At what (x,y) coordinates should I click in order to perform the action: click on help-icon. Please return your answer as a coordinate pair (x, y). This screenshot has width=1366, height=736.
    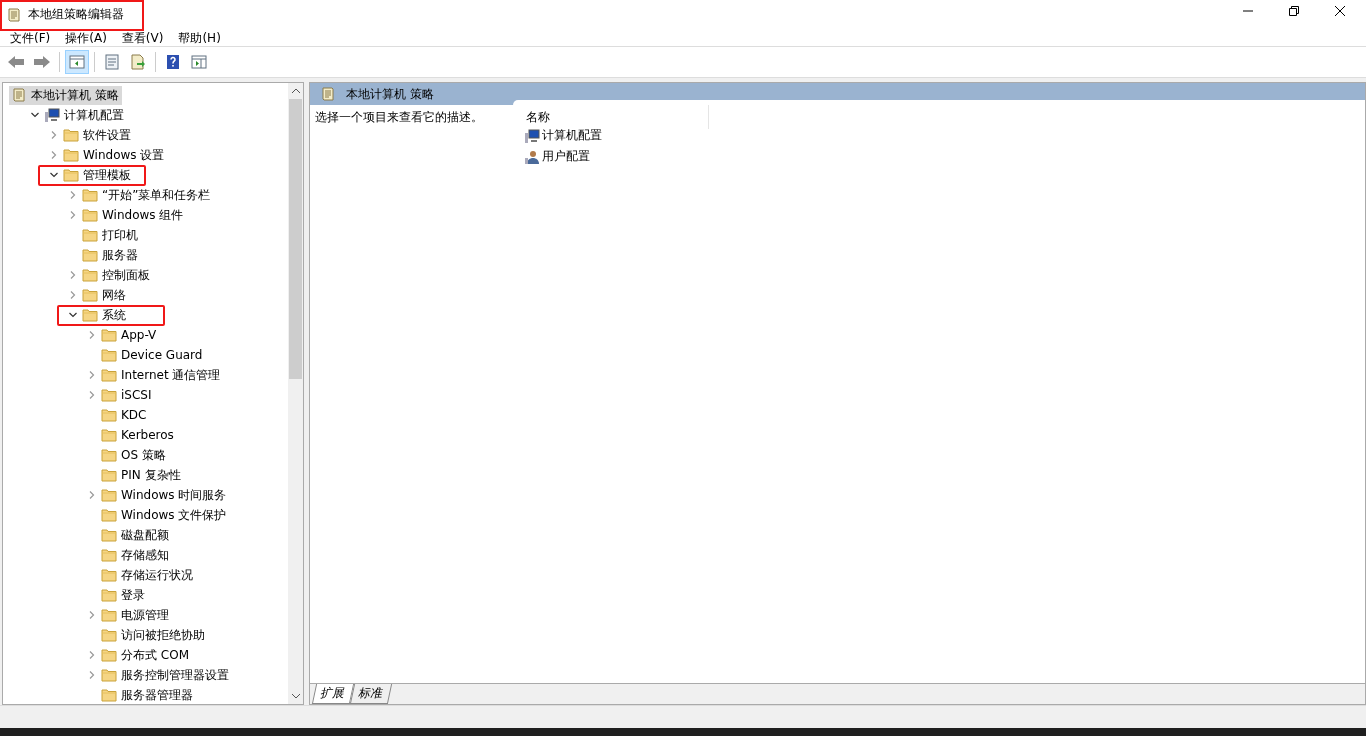
    Looking at the image, I should click on (173, 62).